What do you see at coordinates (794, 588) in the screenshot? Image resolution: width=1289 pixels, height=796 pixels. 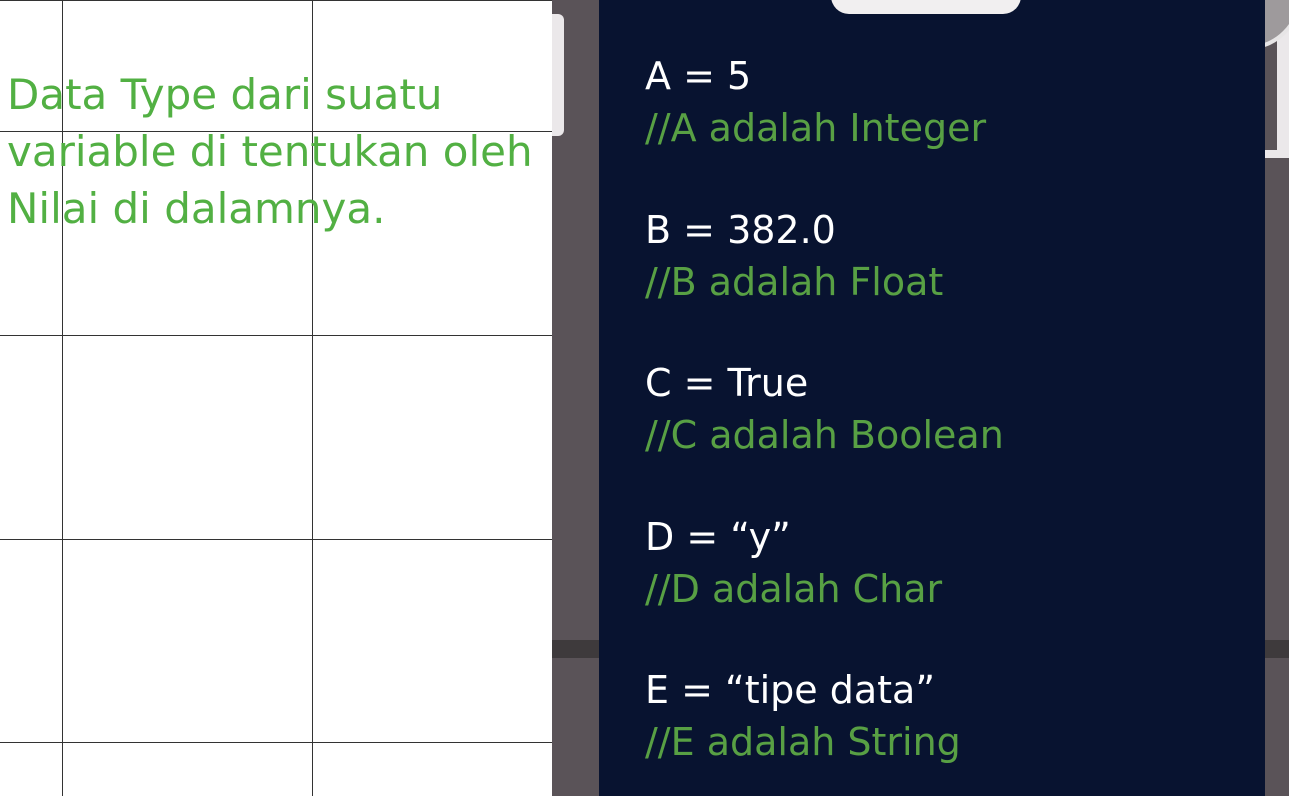 I see `code-comment: //D adalah Char` at bounding box center [794, 588].